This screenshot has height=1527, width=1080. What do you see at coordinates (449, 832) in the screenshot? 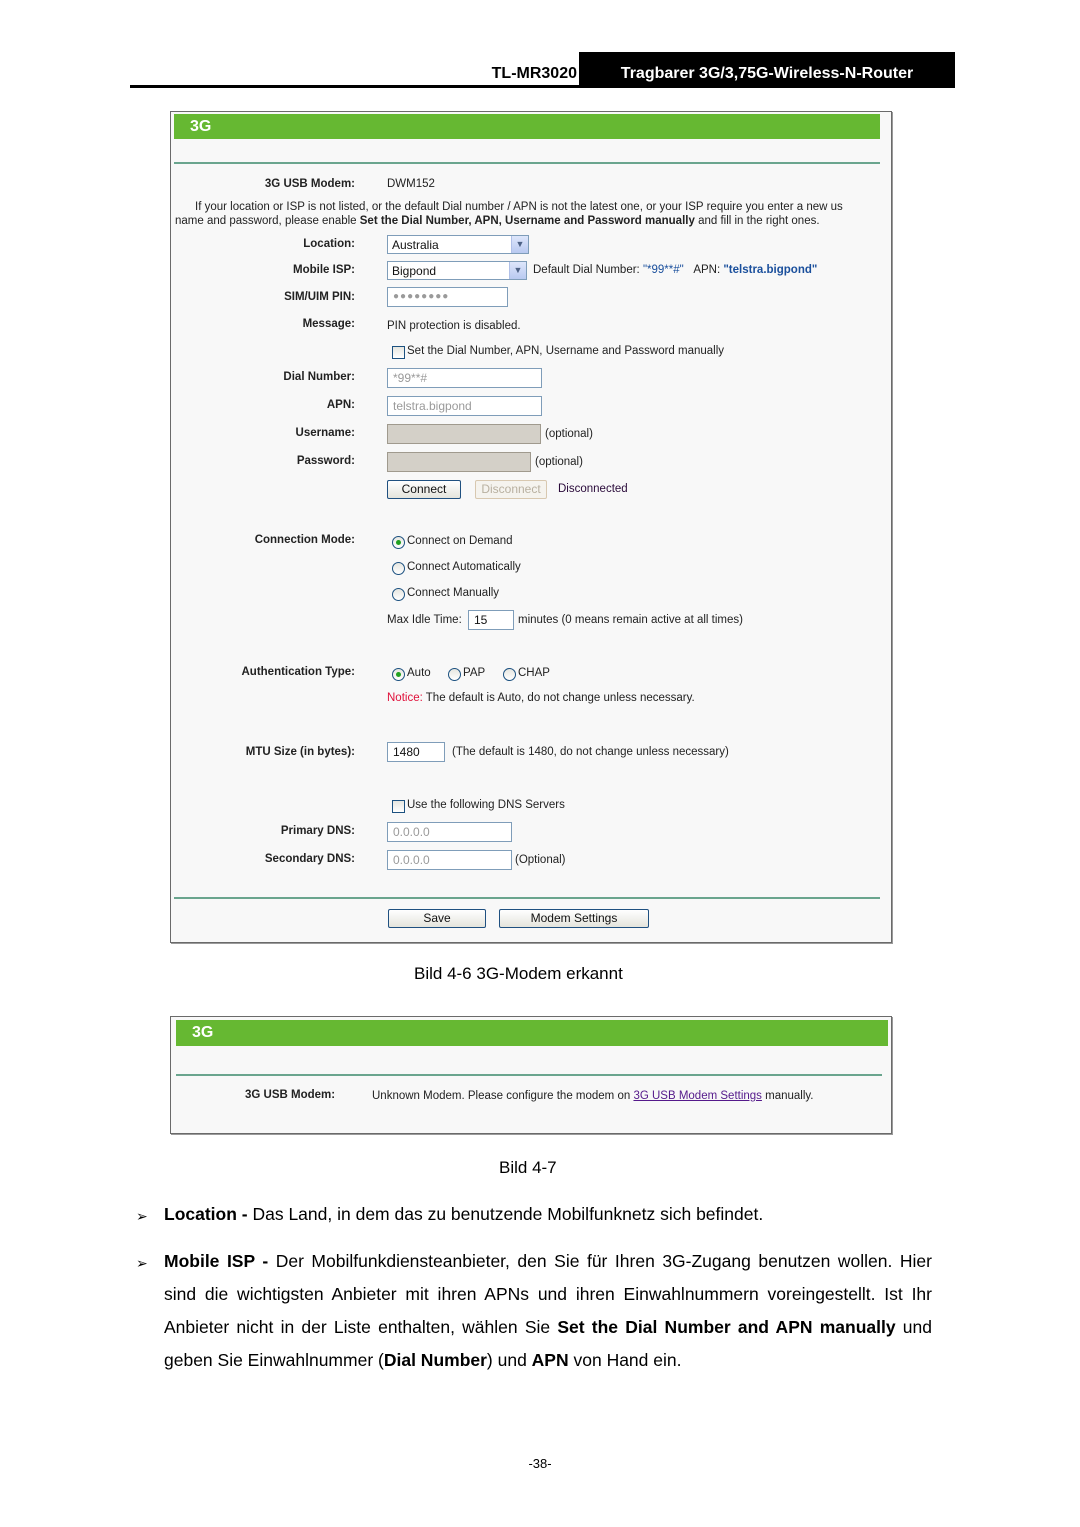
I see `primary-dns-input: 0.0.0.0` at bounding box center [449, 832].